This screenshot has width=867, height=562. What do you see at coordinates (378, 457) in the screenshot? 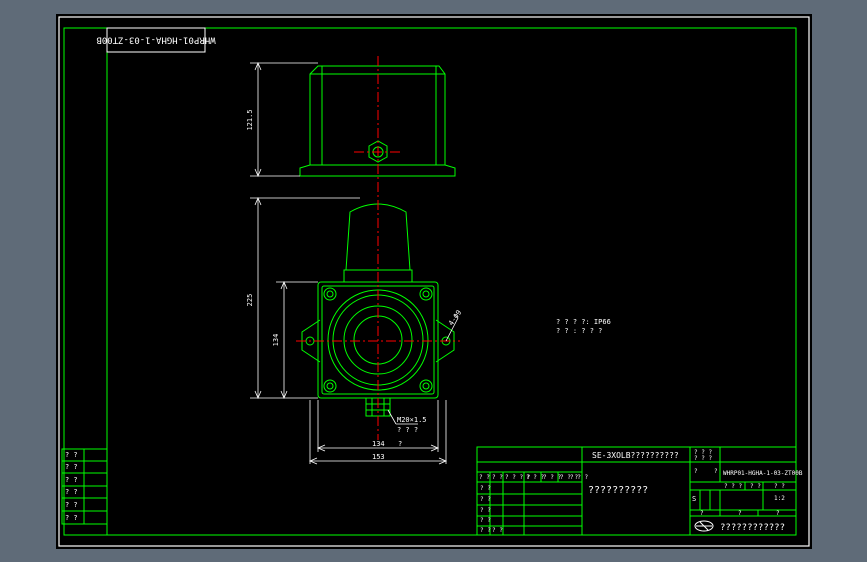
I see `dim-width-outer: 153` at bounding box center [378, 457].